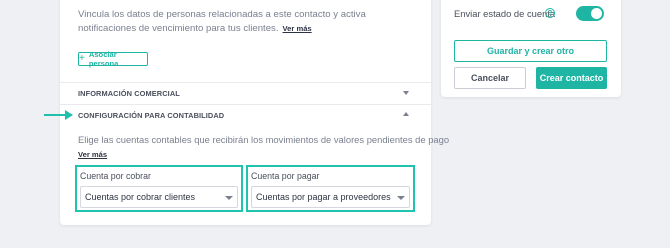 This screenshot has height=248, width=670. Describe the element at coordinates (115, 176) in the screenshot. I see `receivable-account-label: Cuenta por cobrar` at that location.